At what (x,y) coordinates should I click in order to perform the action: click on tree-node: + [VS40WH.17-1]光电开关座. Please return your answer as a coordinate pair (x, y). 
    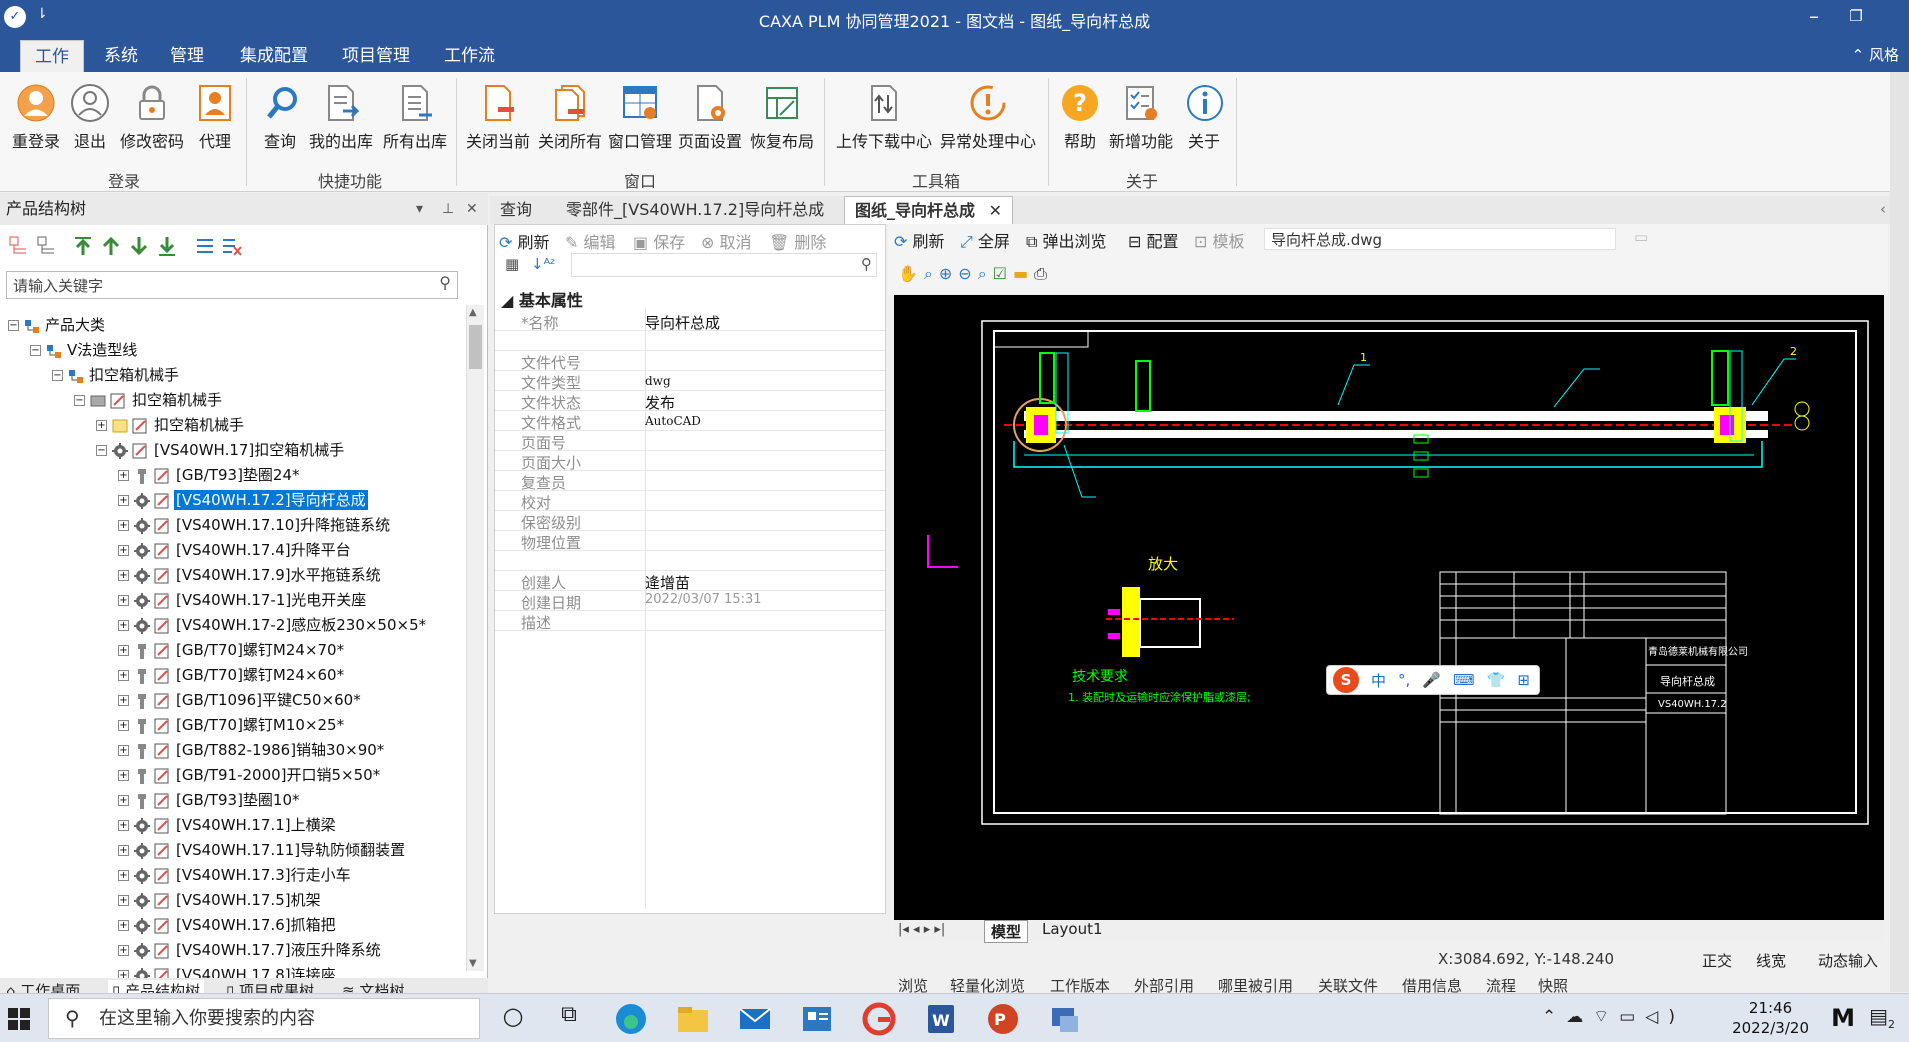
    Looking at the image, I should click on (243, 600).